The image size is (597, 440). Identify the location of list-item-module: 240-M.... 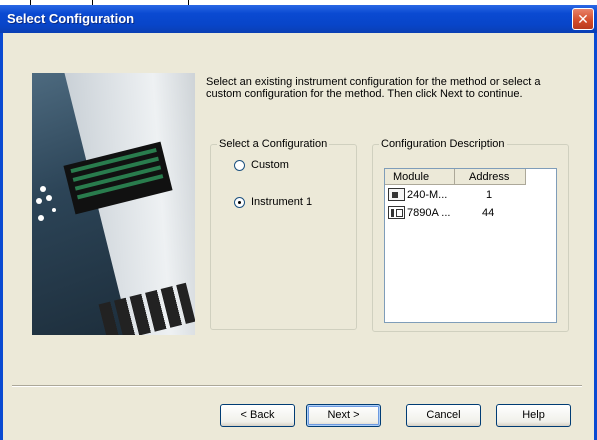
(427, 195).